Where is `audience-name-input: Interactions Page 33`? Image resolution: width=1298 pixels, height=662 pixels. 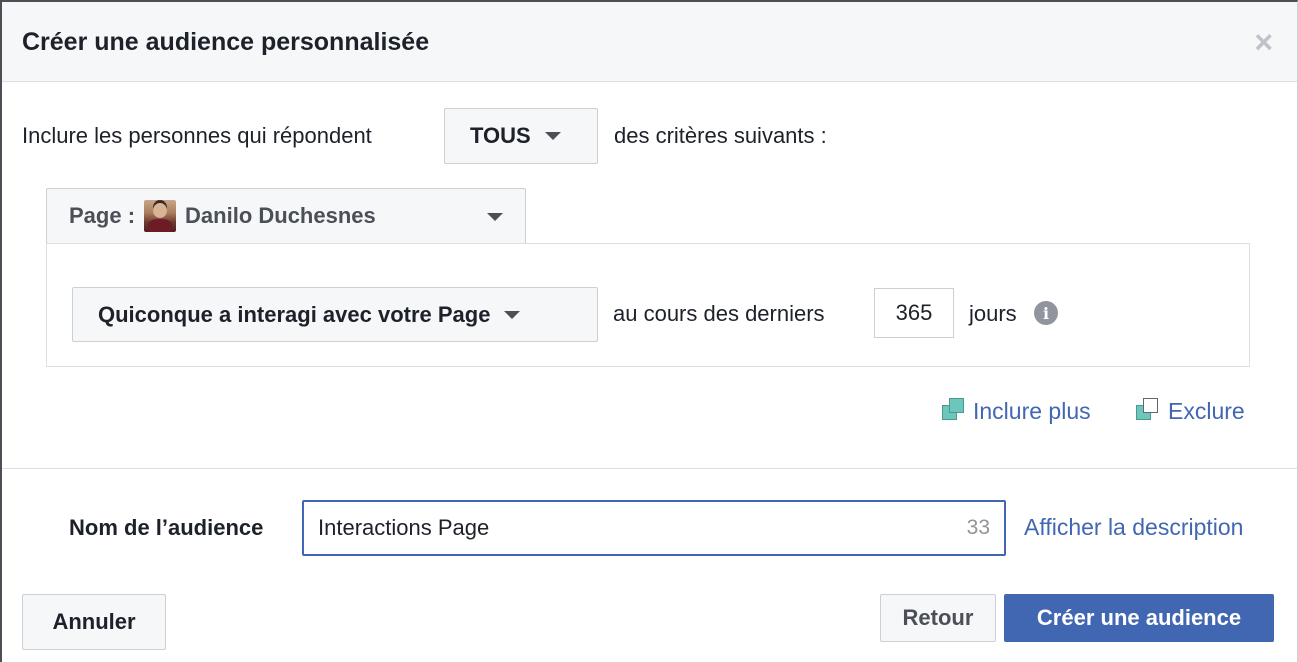
audience-name-input: Interactions Page 33 is located at coordinates (654, 528).